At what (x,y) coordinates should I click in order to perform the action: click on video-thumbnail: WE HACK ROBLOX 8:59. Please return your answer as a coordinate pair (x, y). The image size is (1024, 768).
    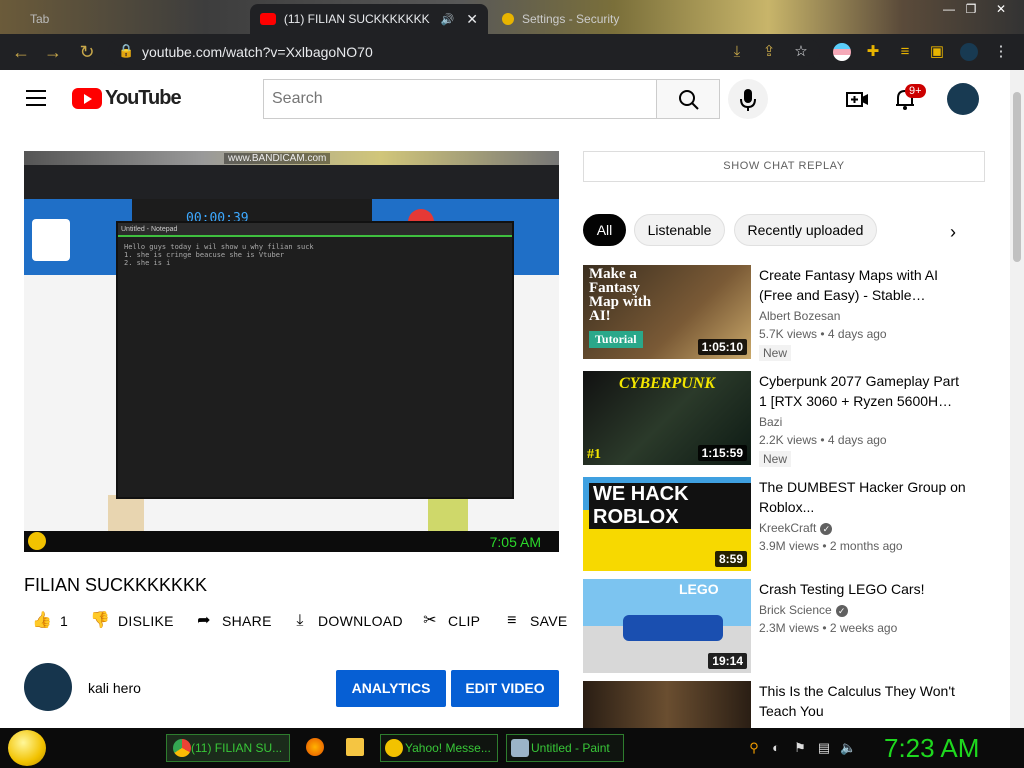
    Looking at the image, I should click on (667, 524).